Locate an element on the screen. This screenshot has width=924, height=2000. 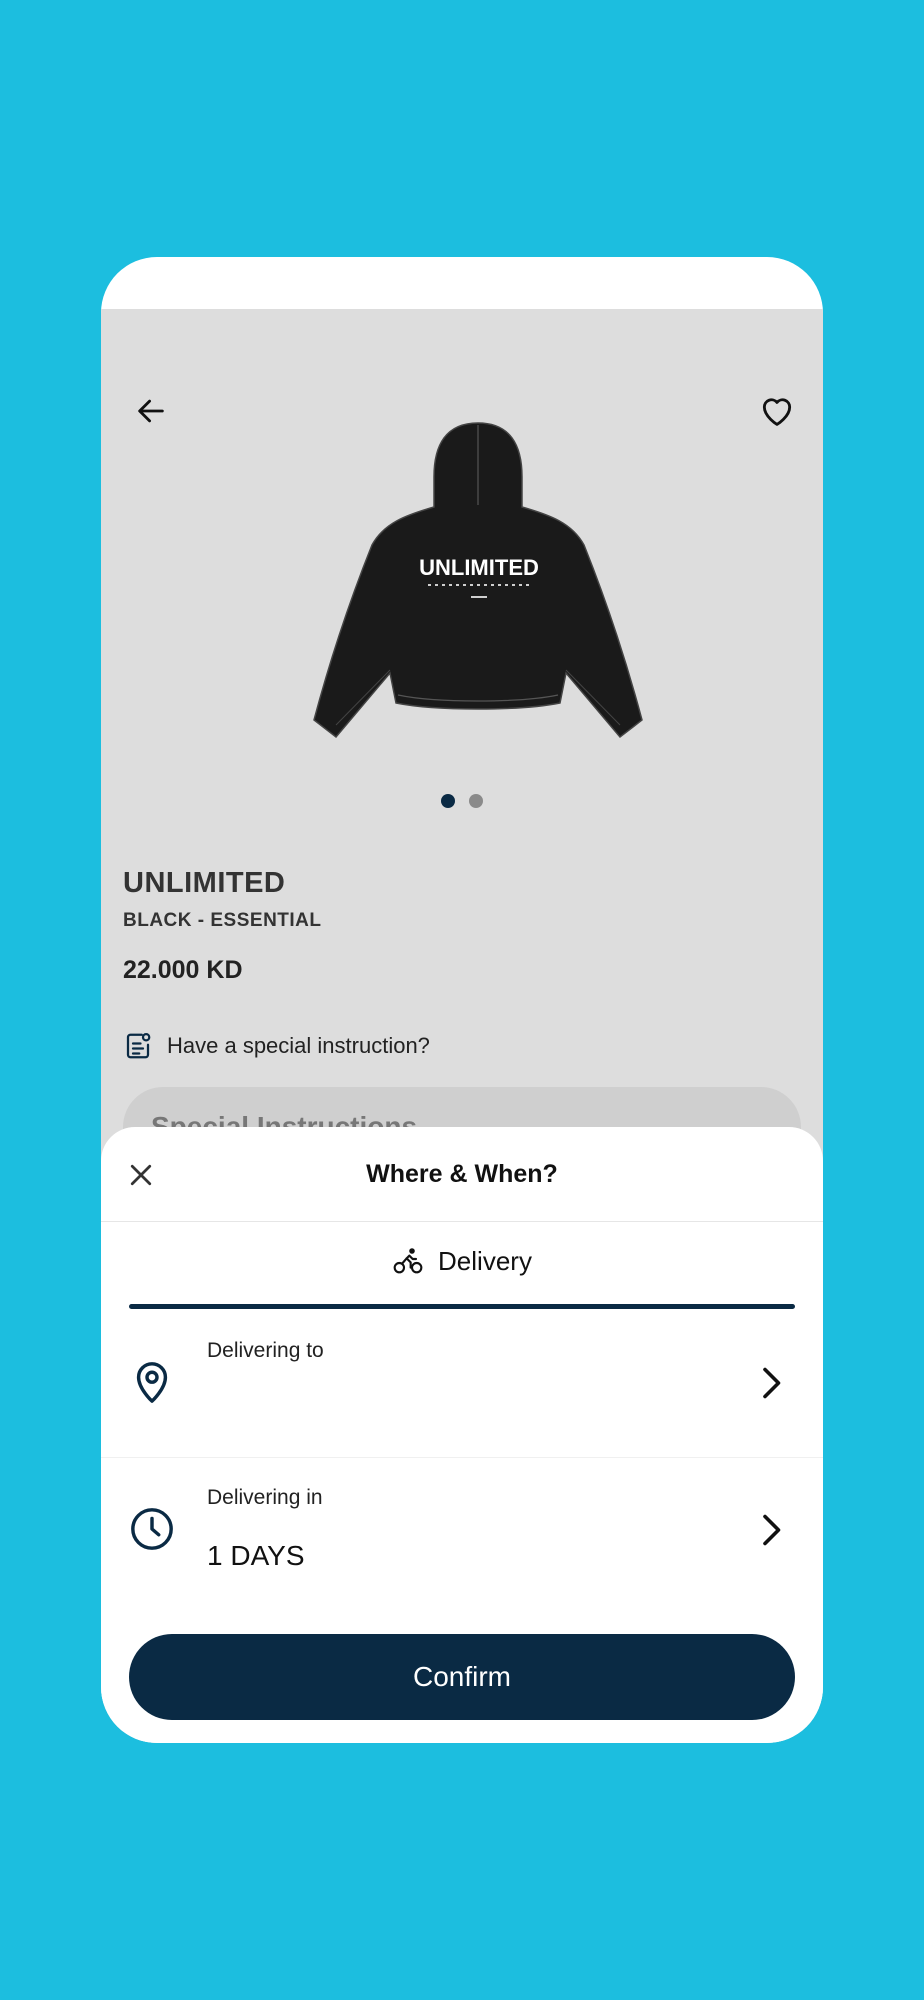
product-image: UNLIMITED is located at coordinates (479, 580).